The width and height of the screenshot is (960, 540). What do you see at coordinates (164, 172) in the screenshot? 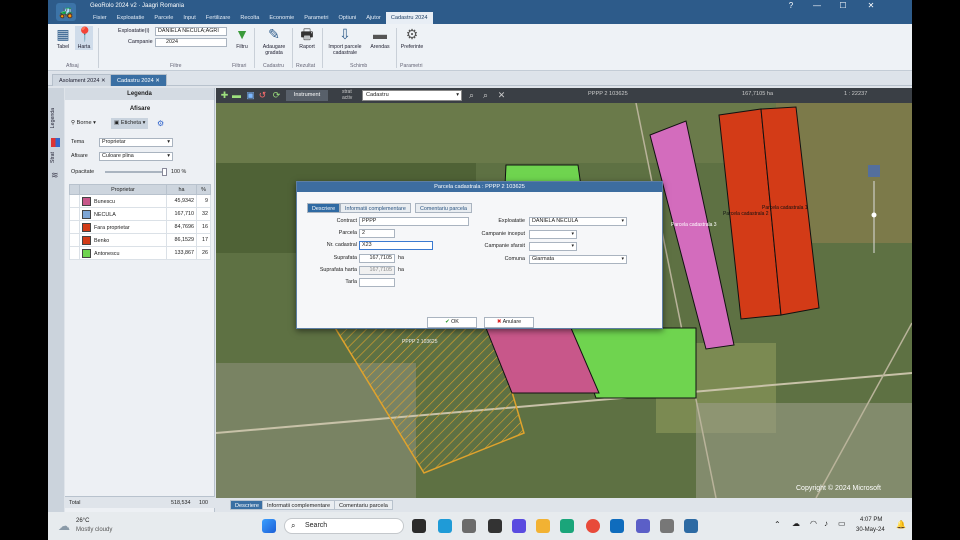
I see `opacity-slider-handle` at bounding box center [164, 172].